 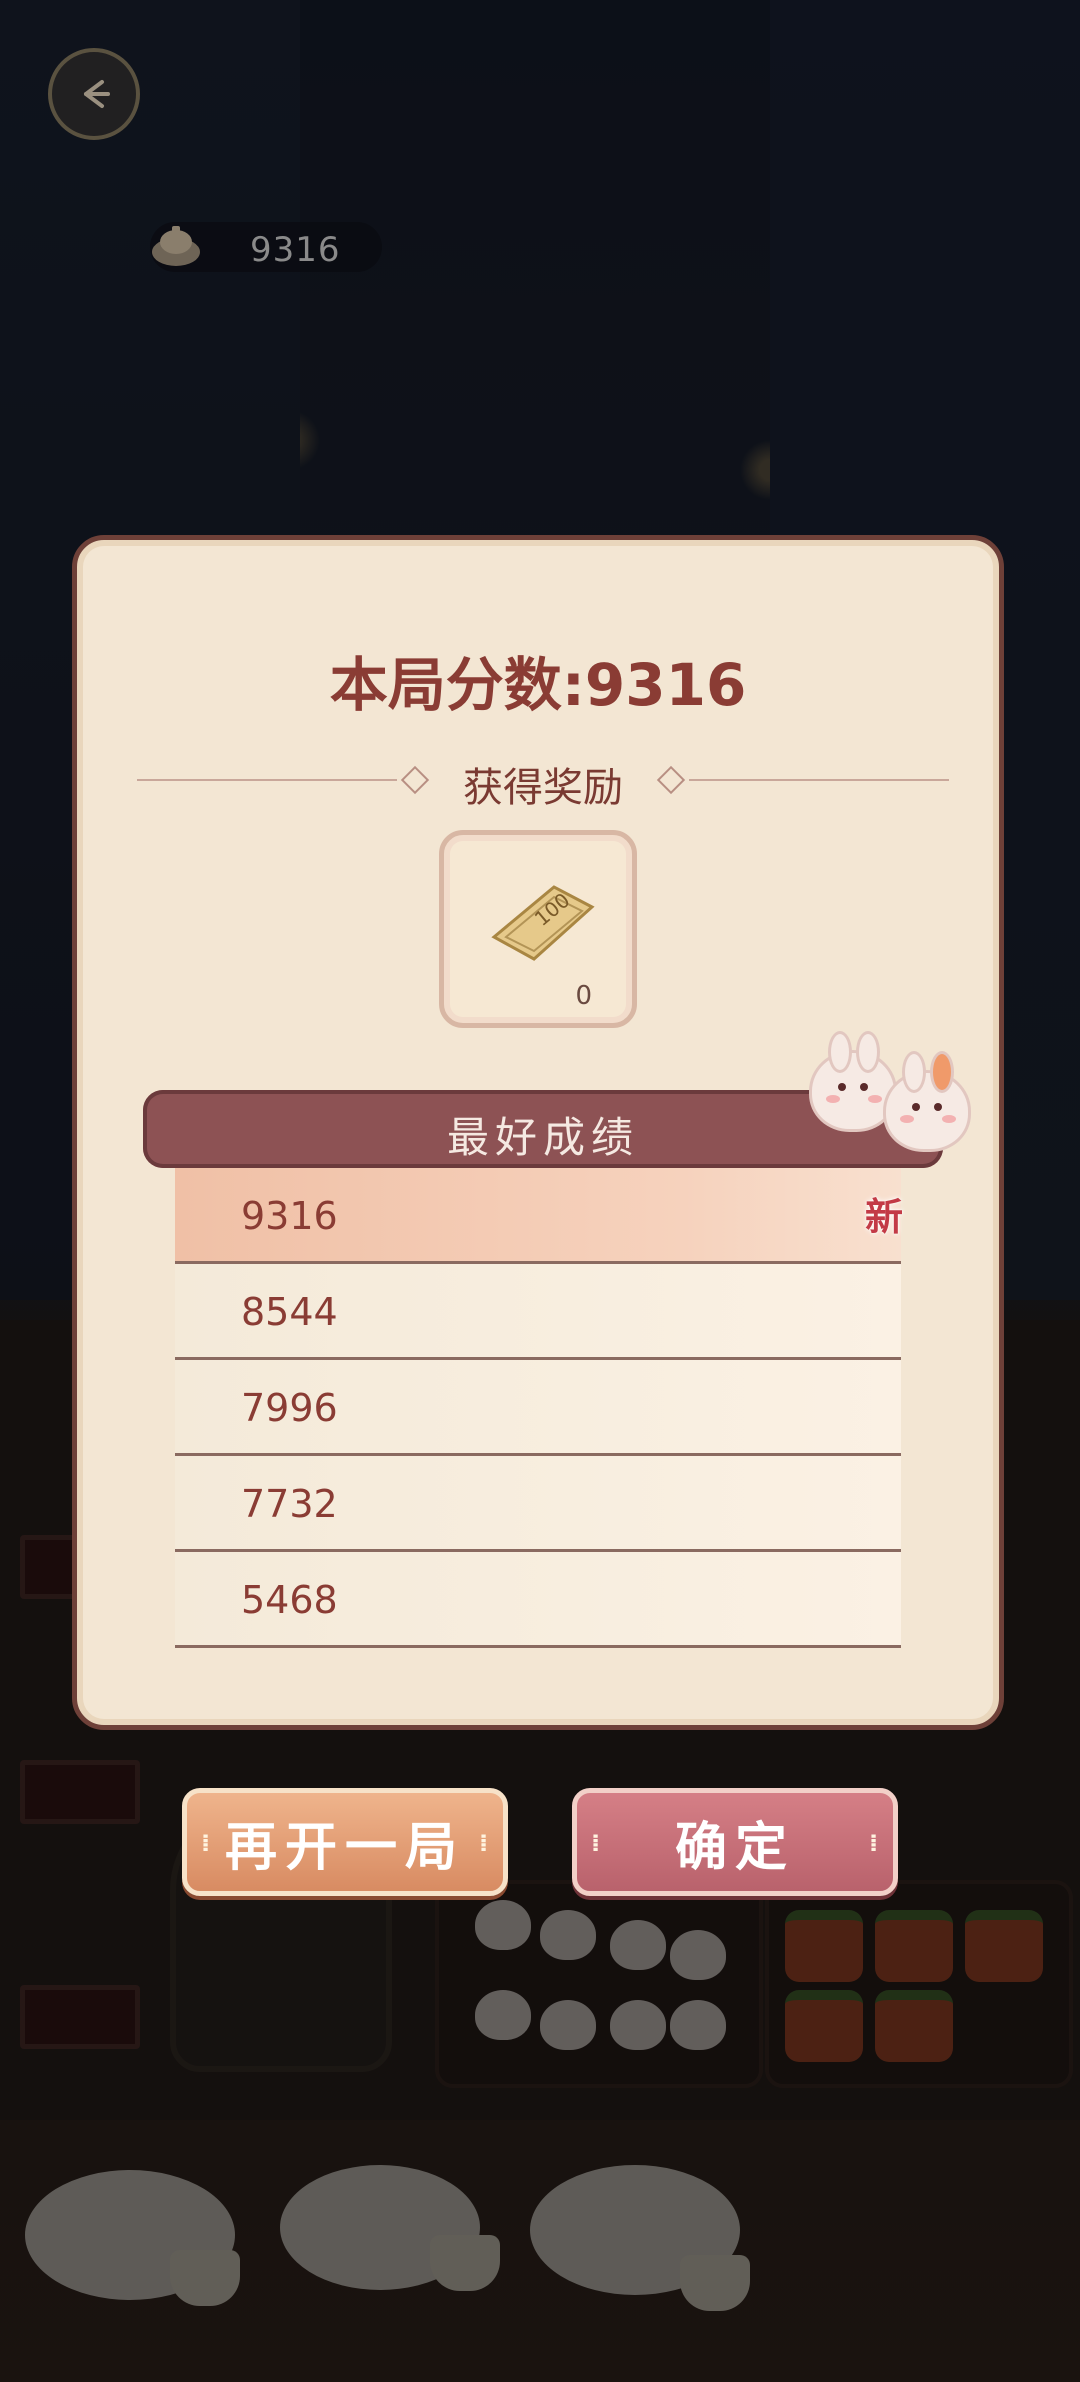 I want to click on score-value: 7996, so click(x=289, y=1408).